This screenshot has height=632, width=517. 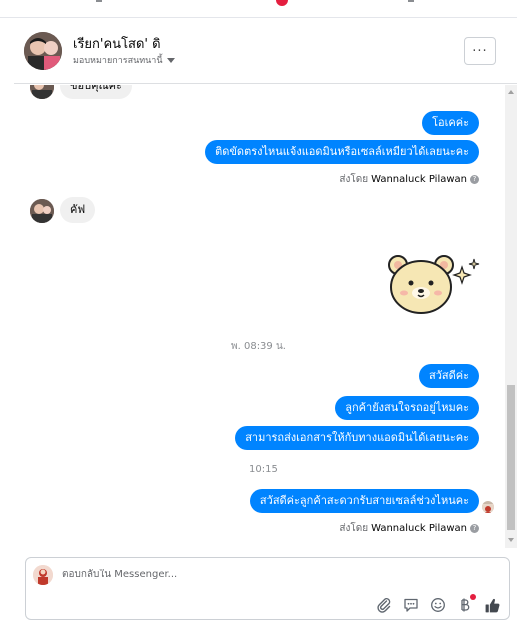 What do you see at coordinates (407, 408) in the screenshot?
I see `outgoing-message: ลูกค้ายังสนใจรถอยู่ไหมคะ` at bounding box center [407, 408].